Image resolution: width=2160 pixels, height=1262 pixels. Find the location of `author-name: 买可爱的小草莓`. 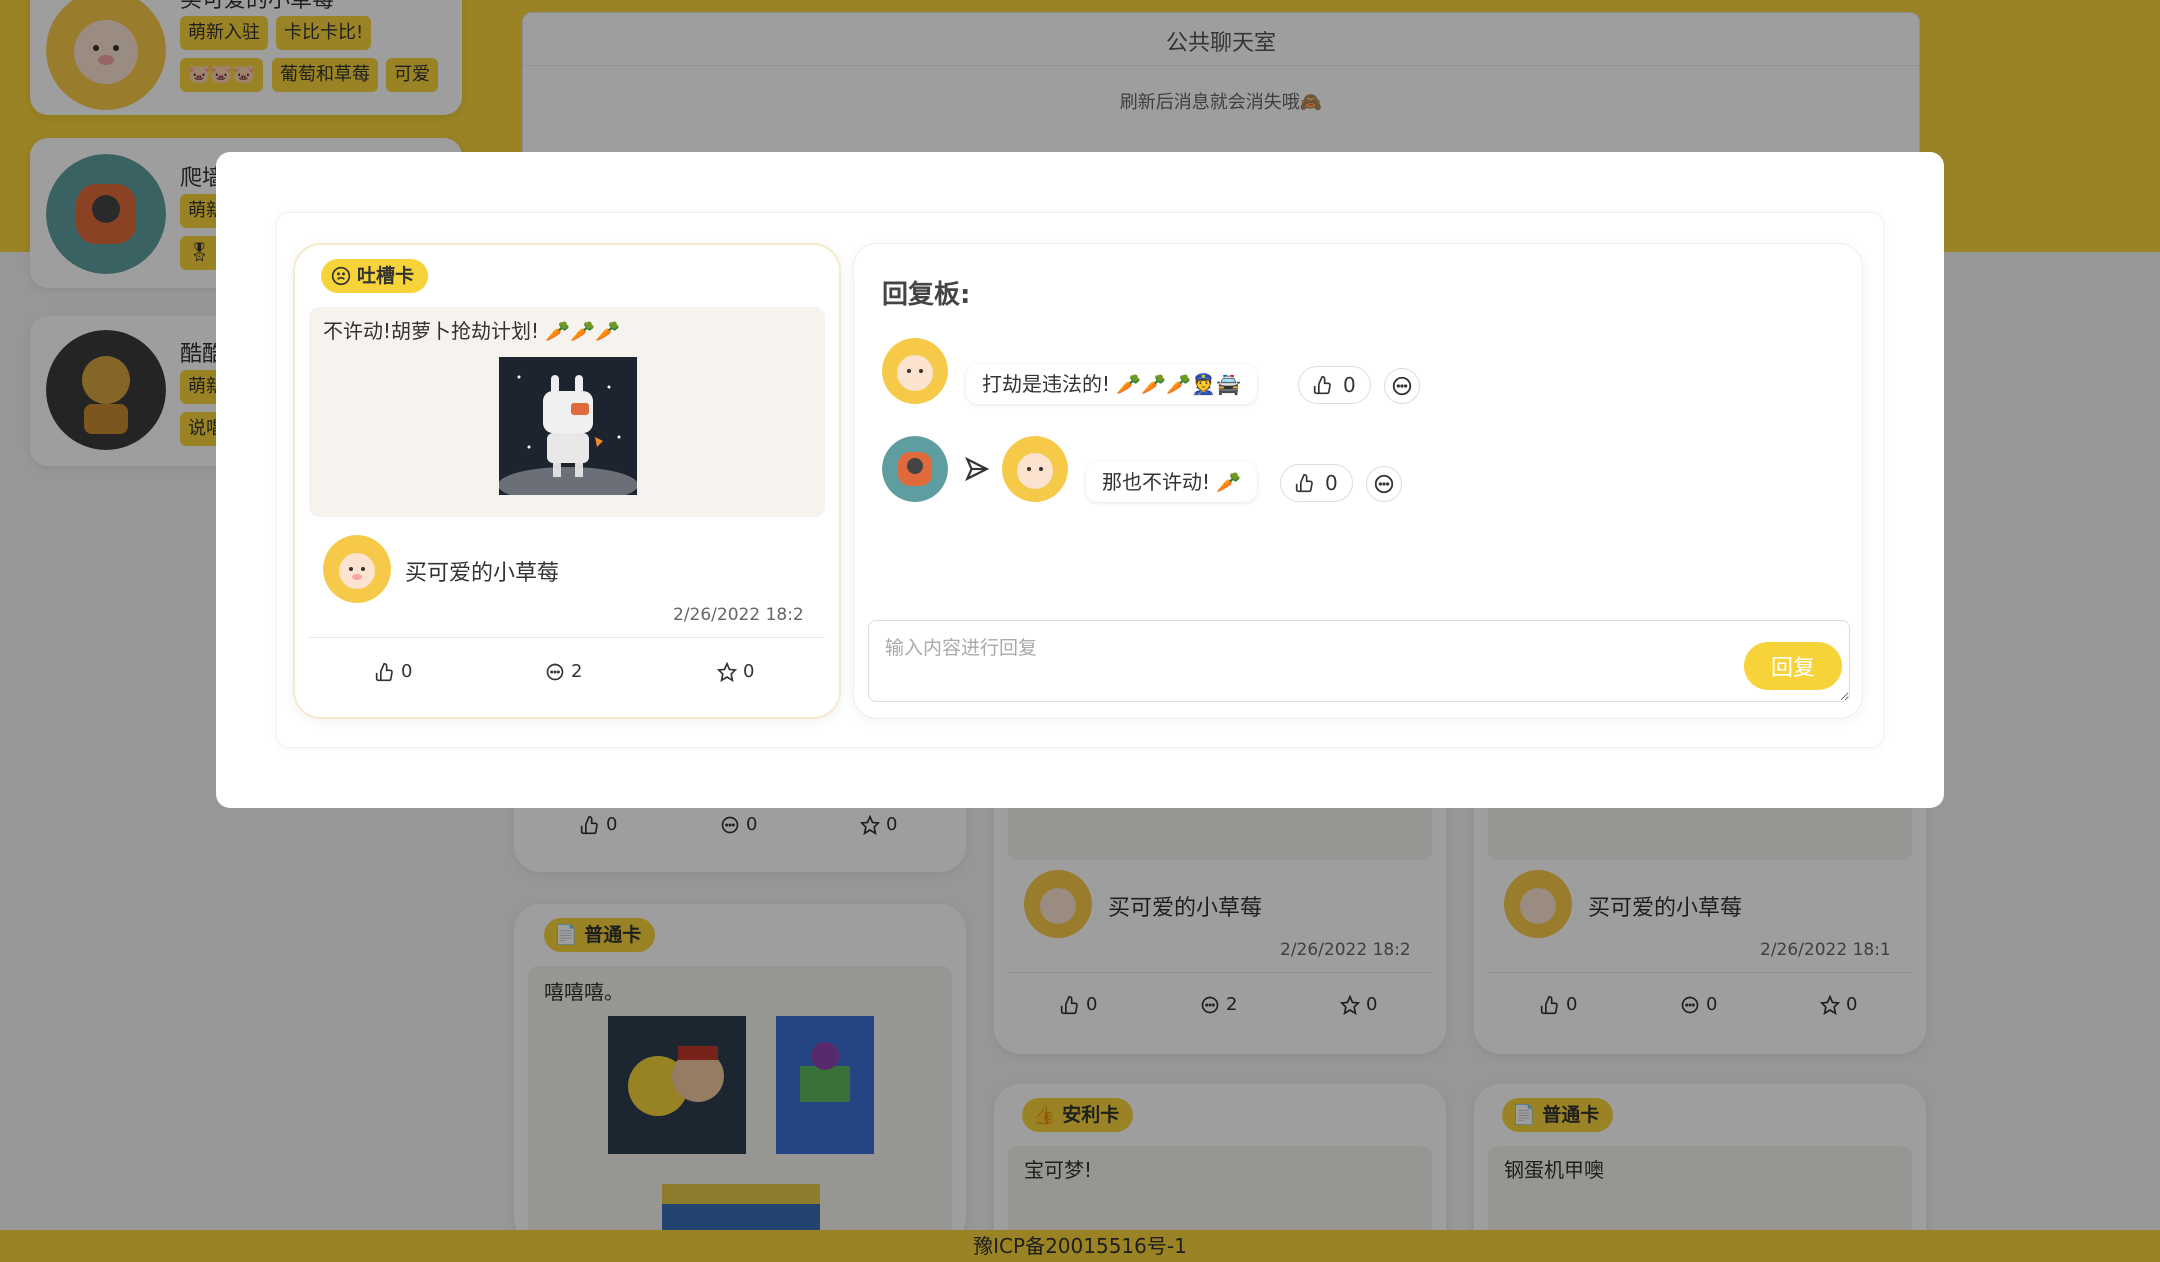

author-name: 买可爱的小草莓 is located at coordinates (482, 573).